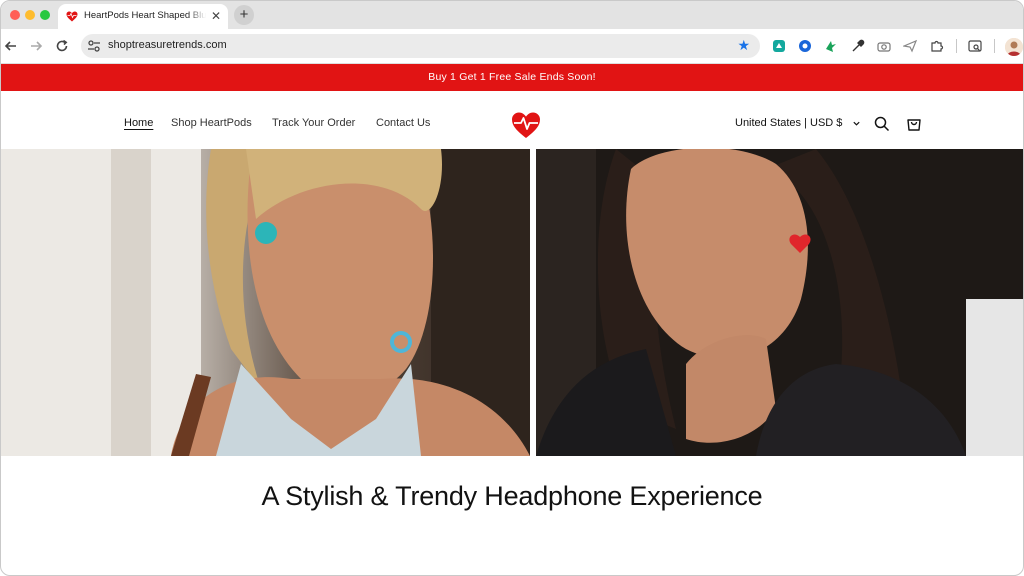  I want to click on puzzle-extensions-icon, so click(937, 46).